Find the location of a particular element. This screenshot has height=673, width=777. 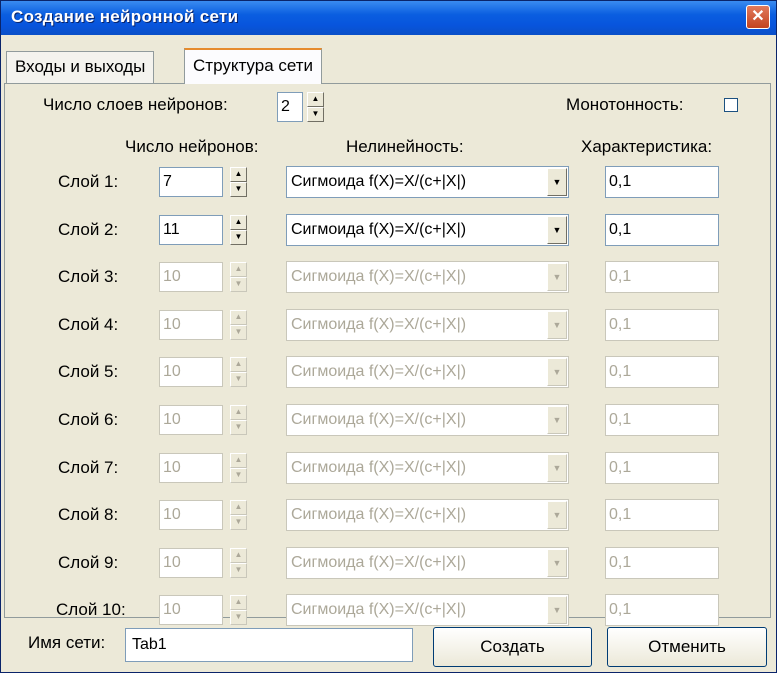

title-bar: Создание нейронной сети ✕ is located at coordinates (388, 18).